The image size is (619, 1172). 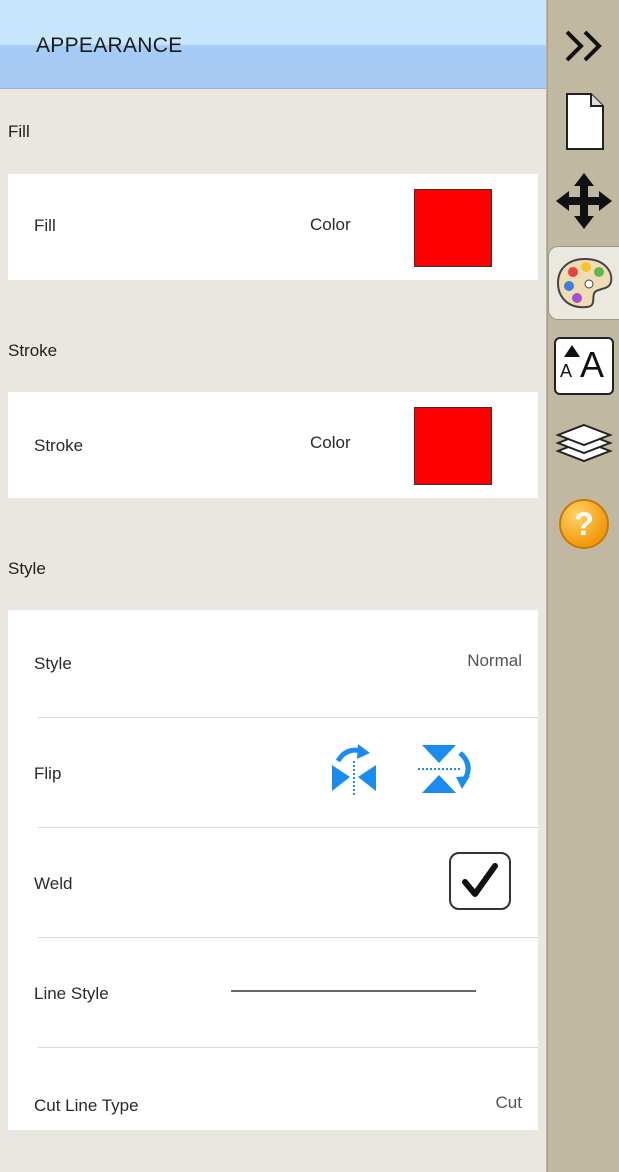 I want to click on layers-tool, so click(x=583, y=444).